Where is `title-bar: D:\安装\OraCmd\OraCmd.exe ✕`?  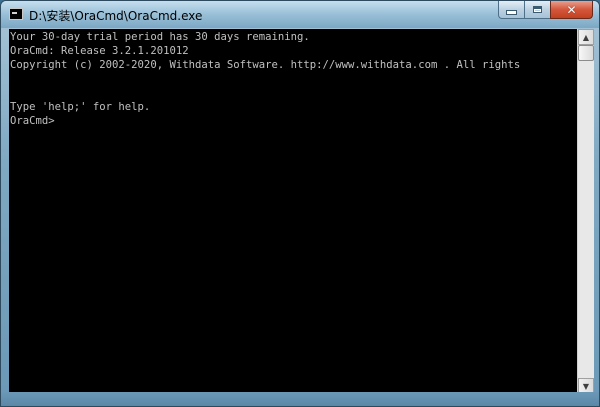 title-bar: D:\安装\OraCmd\OraCmd.exe ✕ is located at coordinates (300, 14).